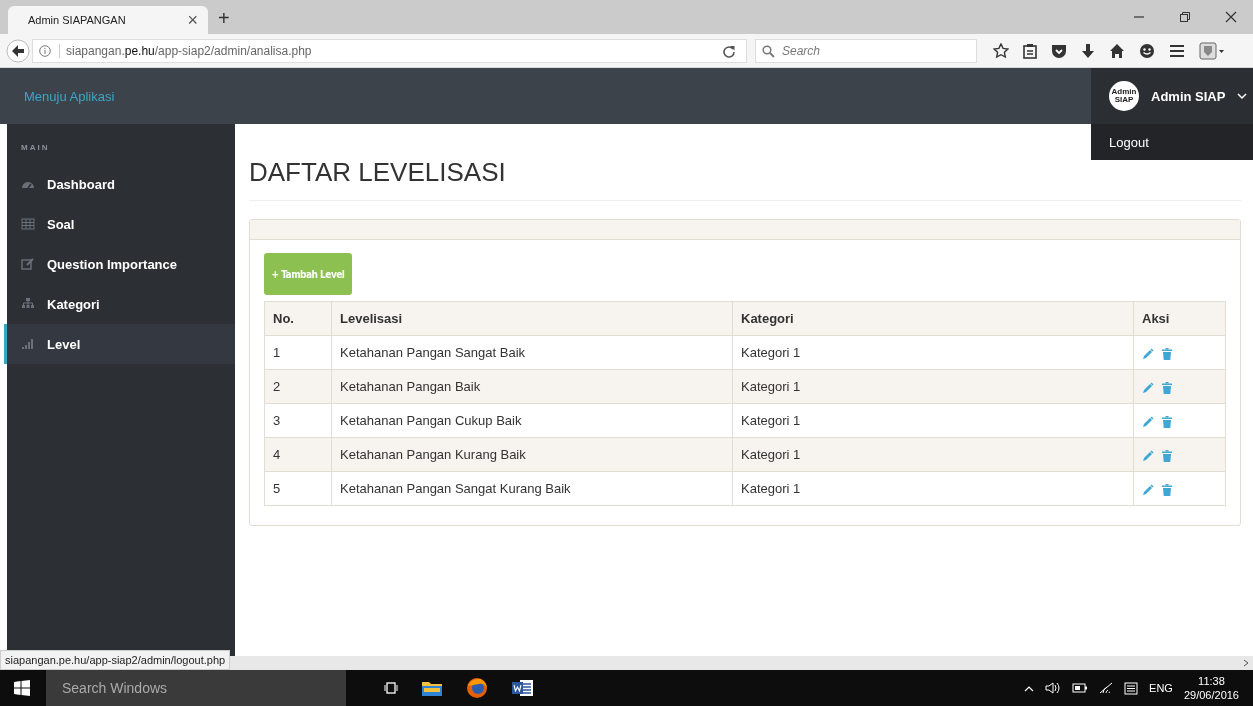 The height and width of the screenshot is (706, 1253). I want to click on star-icon, so click(1001, 50).